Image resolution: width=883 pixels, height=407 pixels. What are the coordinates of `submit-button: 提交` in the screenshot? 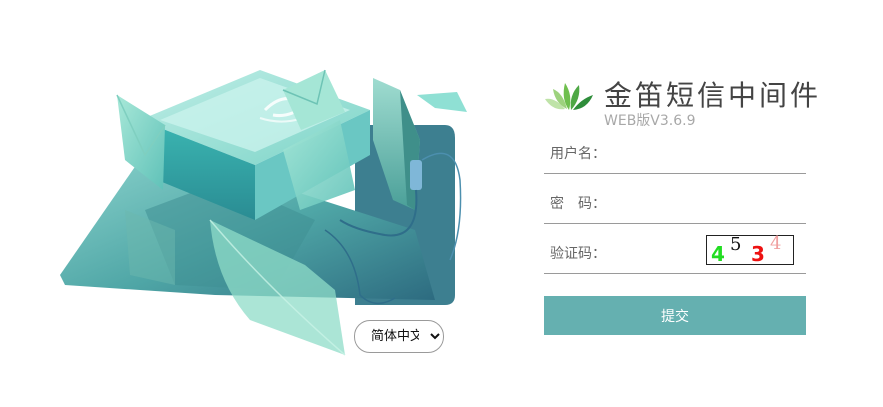 It's located at (675, 315).